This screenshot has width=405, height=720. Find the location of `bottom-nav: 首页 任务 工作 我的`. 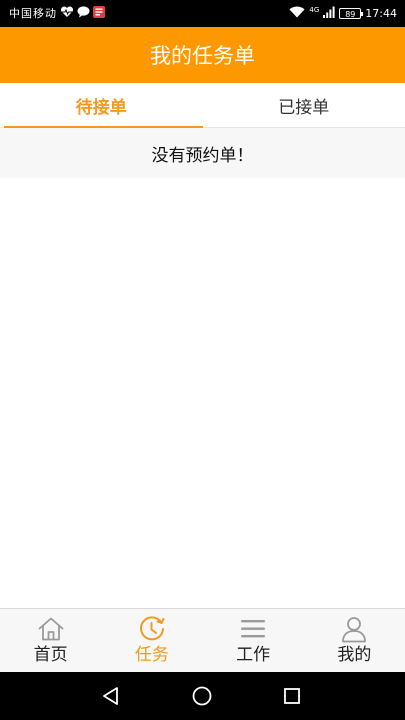

bottom-nav: 首页 任务 工作 我的 is located at coordinates (202, 640).